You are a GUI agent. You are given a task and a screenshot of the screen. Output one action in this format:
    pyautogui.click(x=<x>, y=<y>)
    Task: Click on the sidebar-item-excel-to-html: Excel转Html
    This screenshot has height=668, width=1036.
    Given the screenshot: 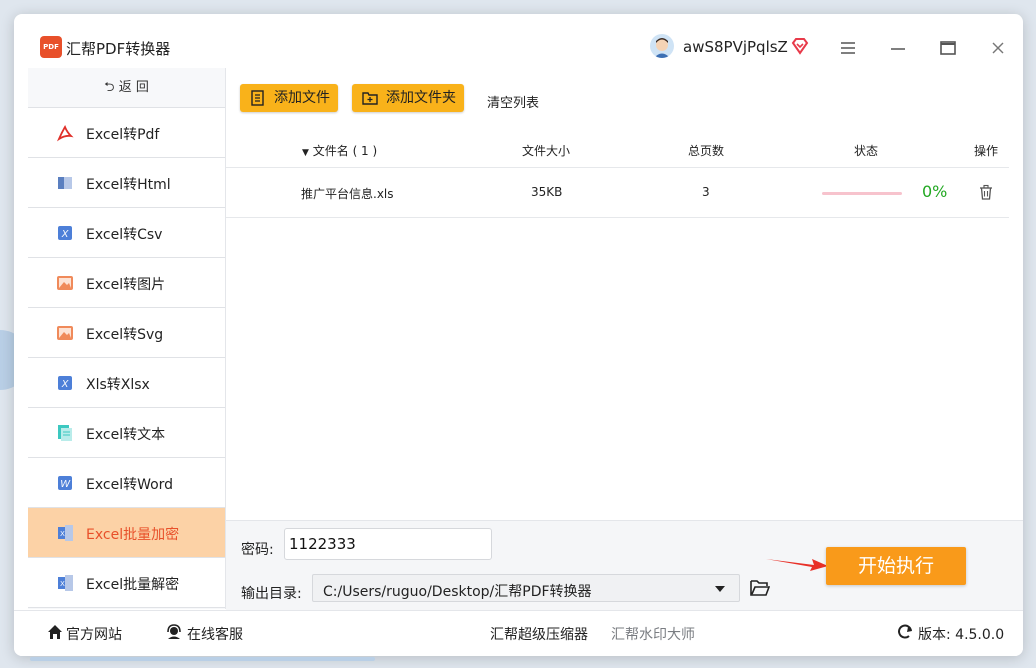 What is the action you would take?
    pyautogui.click(x=126, y=183)
    